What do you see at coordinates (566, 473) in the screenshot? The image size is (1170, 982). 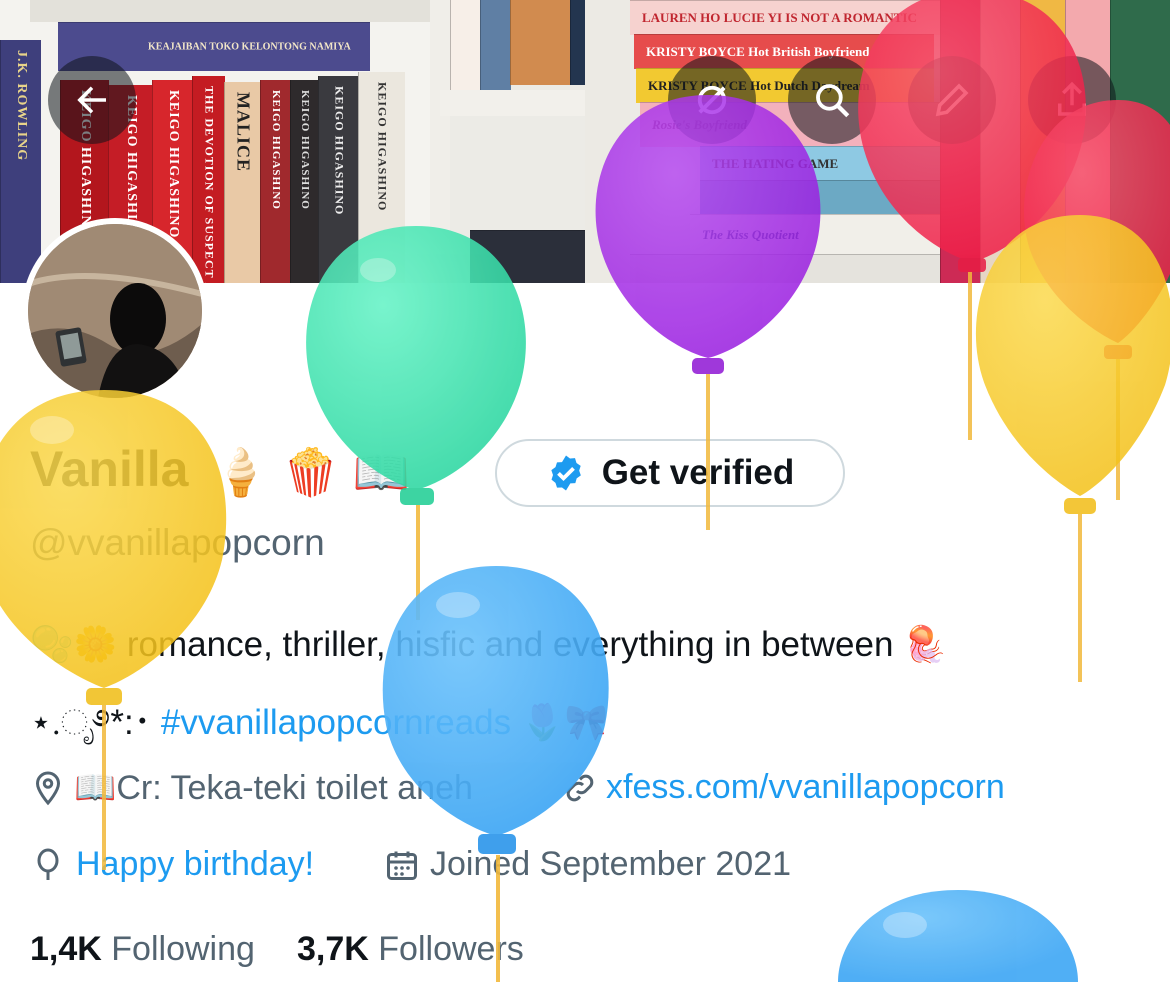 I see `verified-badge-icon` at bounding box center [566, 473].